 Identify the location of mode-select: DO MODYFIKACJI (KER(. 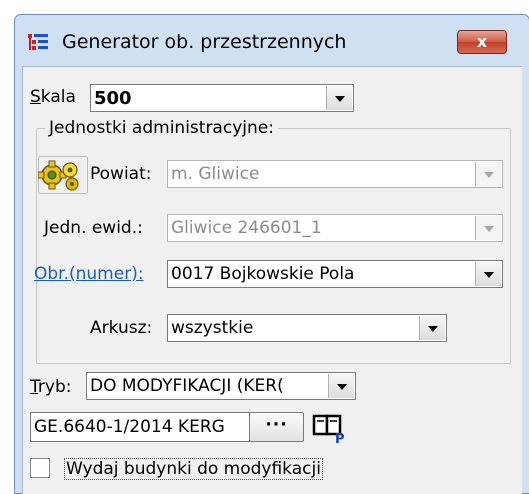
(221, 386).